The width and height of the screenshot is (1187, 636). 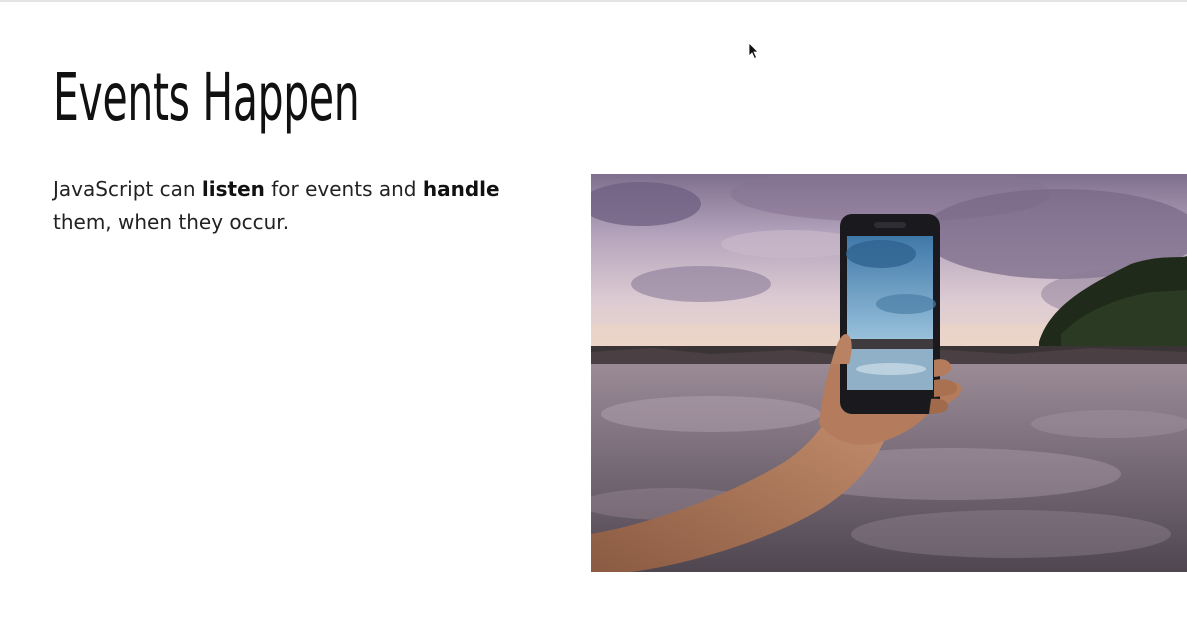 I want to click on body-text-part-1: JavaScript can, so click(x=127, y=189).